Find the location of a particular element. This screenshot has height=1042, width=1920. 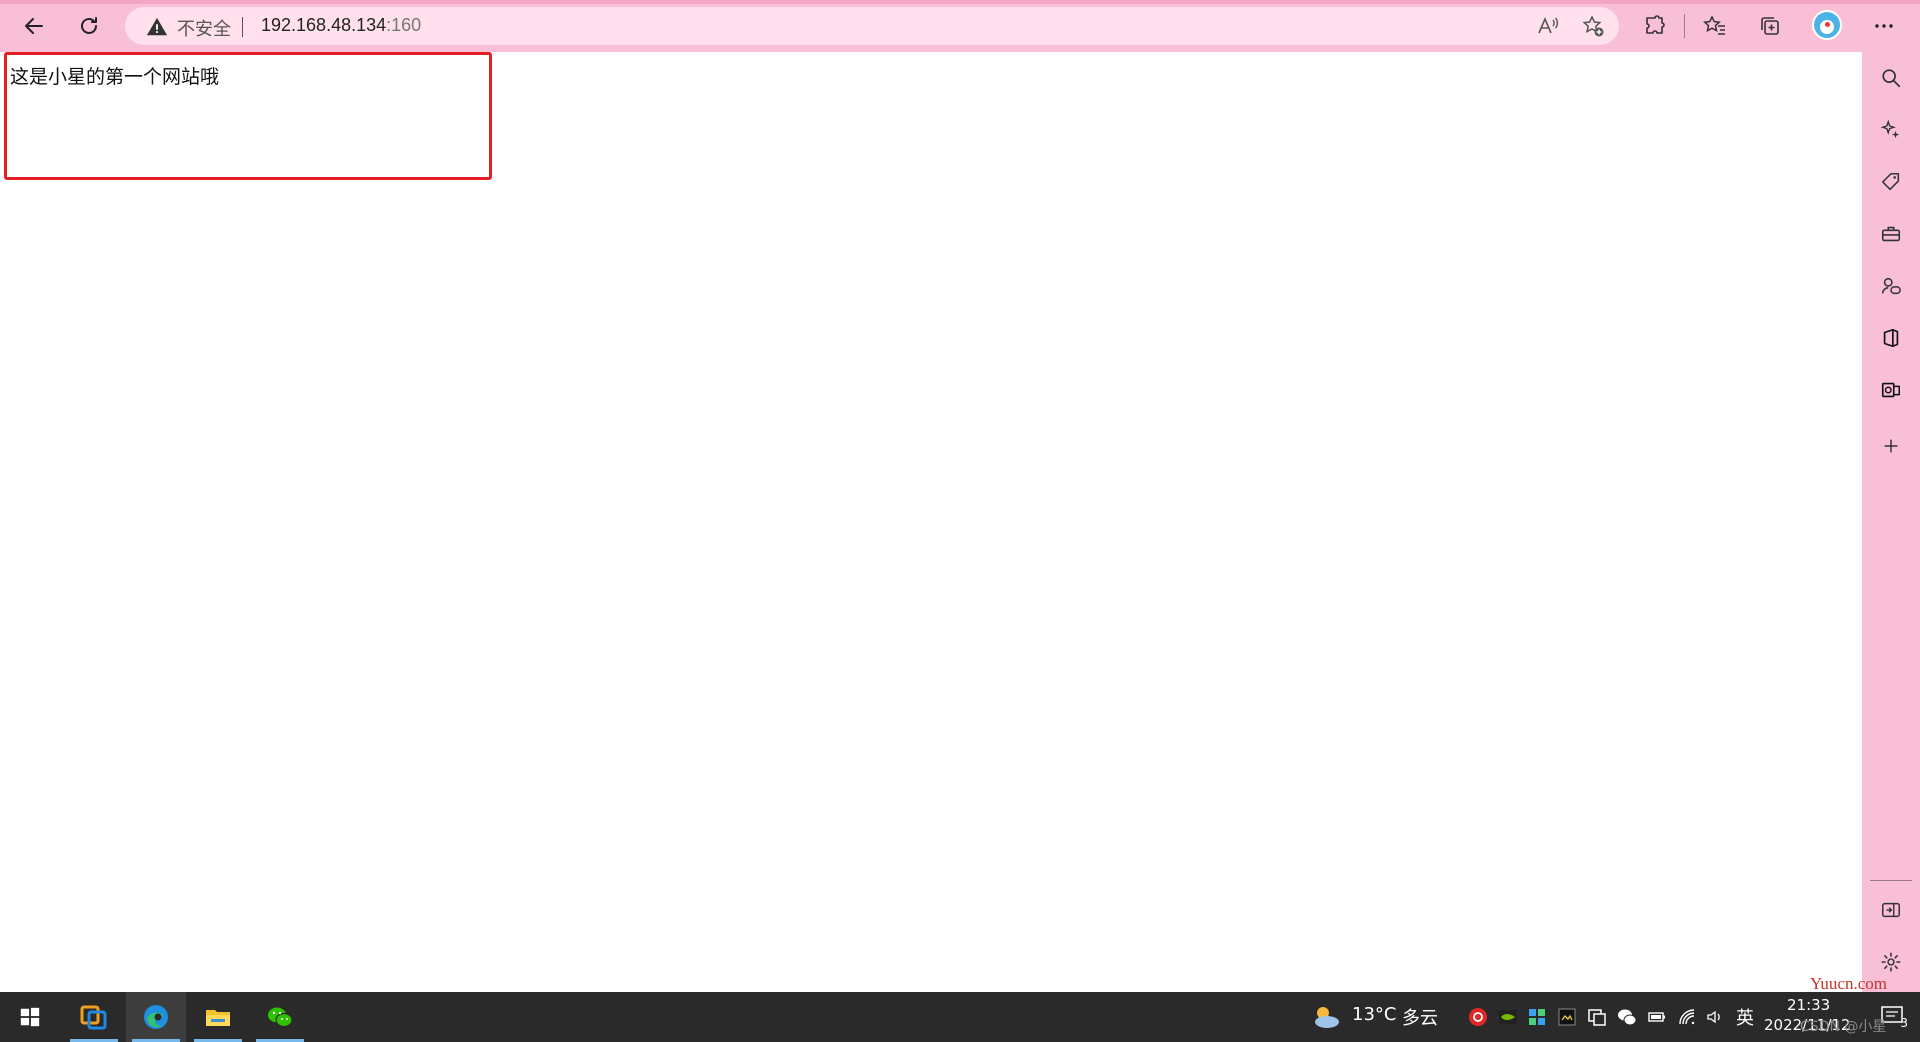

url-port: :160 is located at coordinates (404, 25).